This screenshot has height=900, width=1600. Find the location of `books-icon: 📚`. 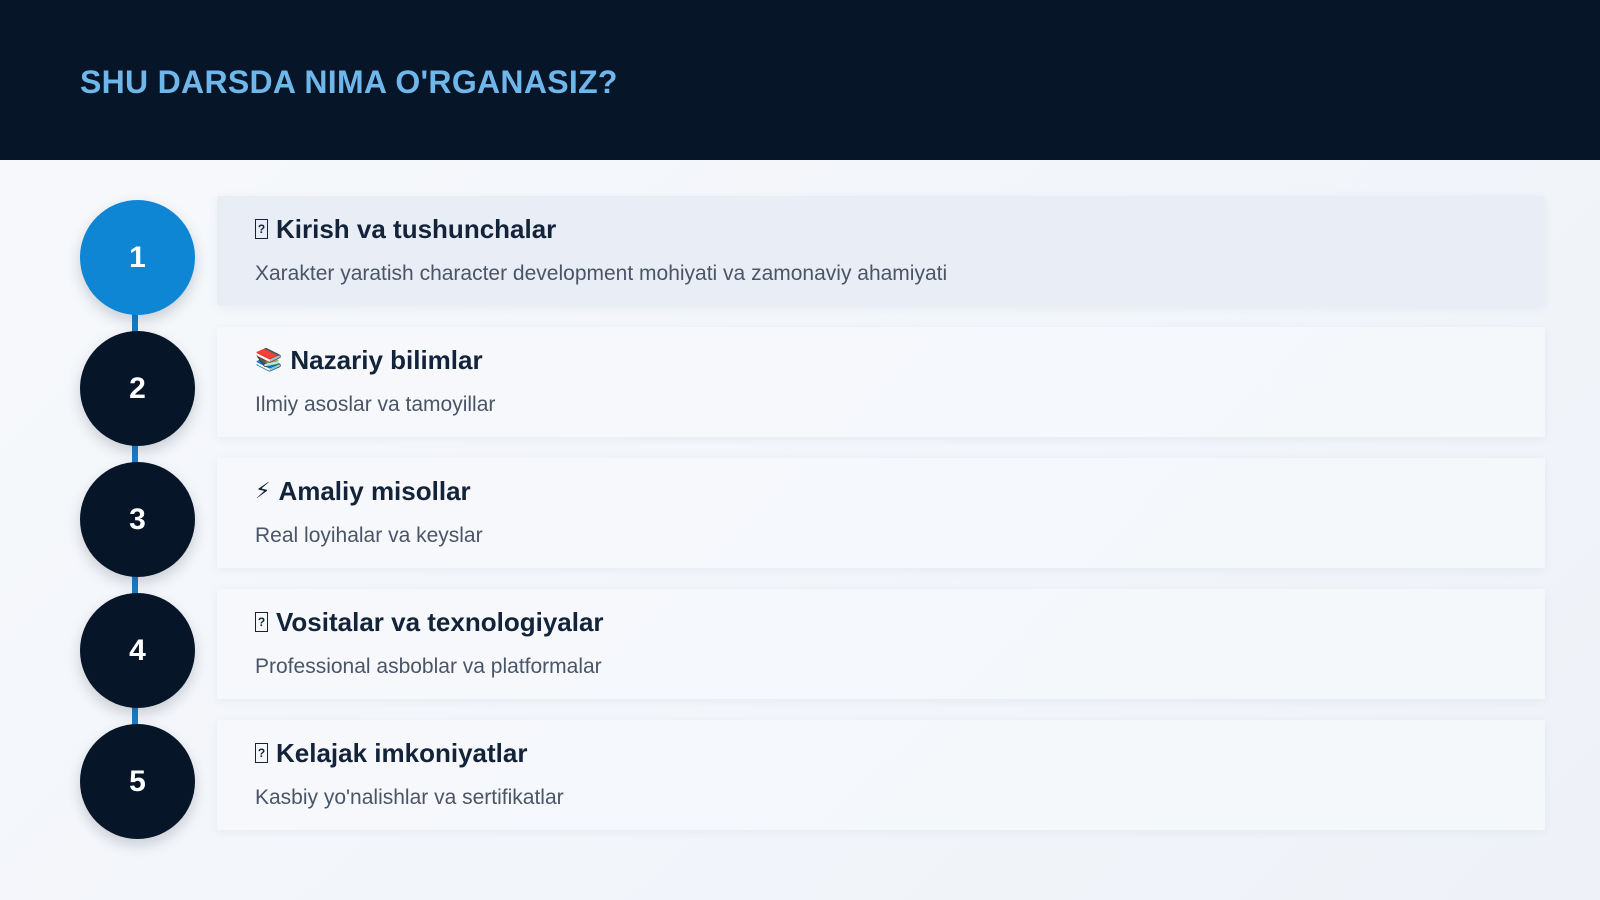

books-icon: 📚 is located at coordinates (269, 359).